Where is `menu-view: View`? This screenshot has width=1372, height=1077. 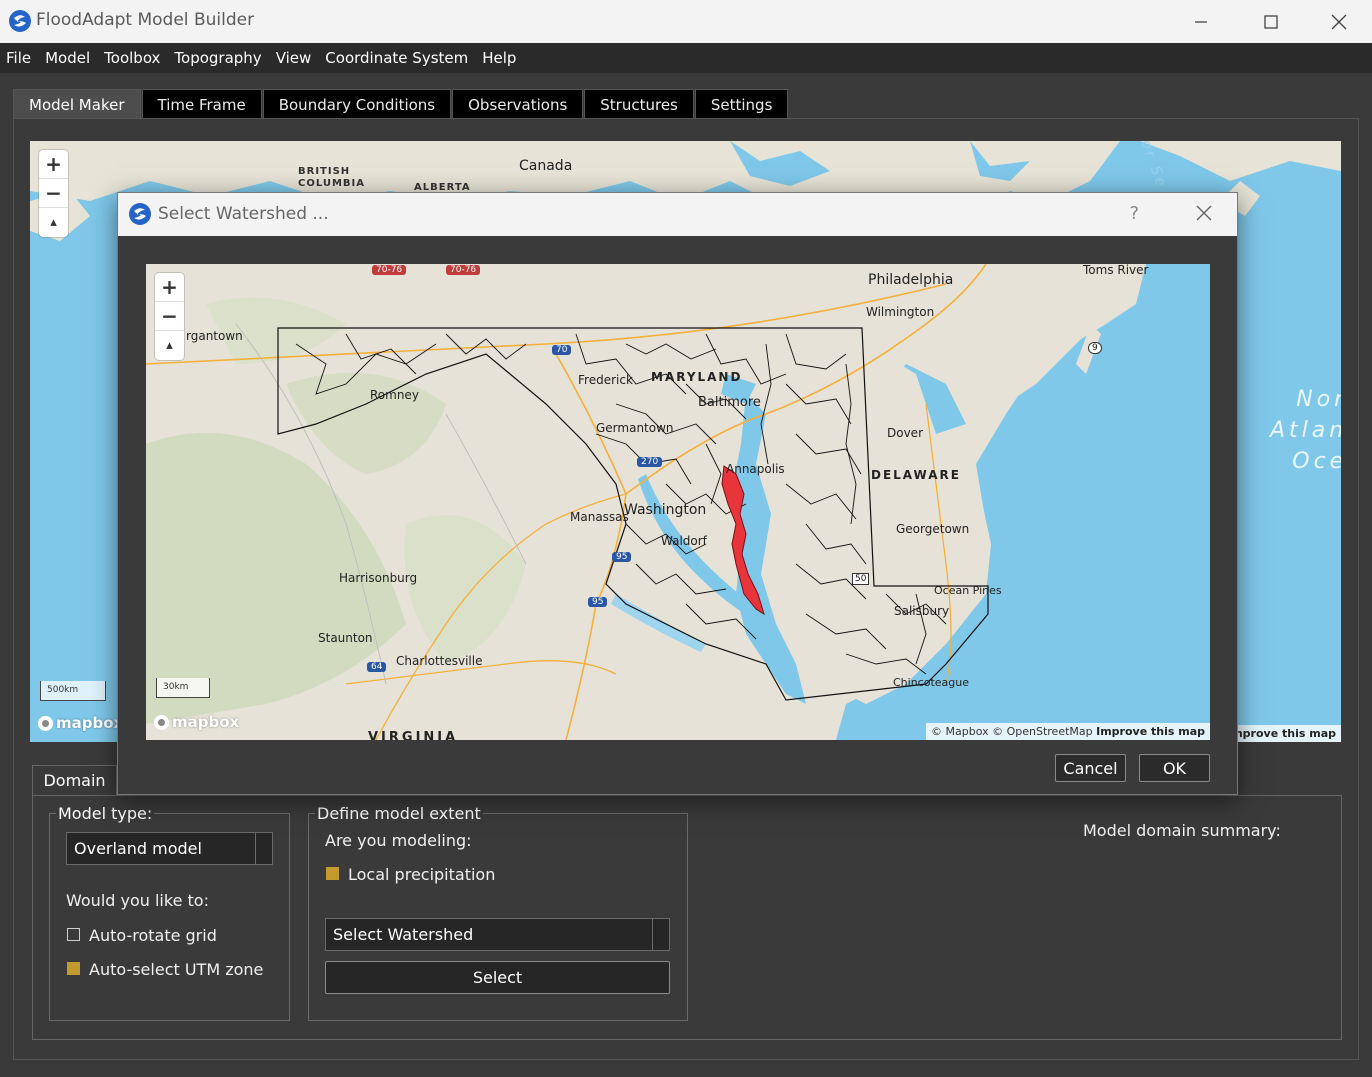 menu-view: View is located at coordinates (297, 58).